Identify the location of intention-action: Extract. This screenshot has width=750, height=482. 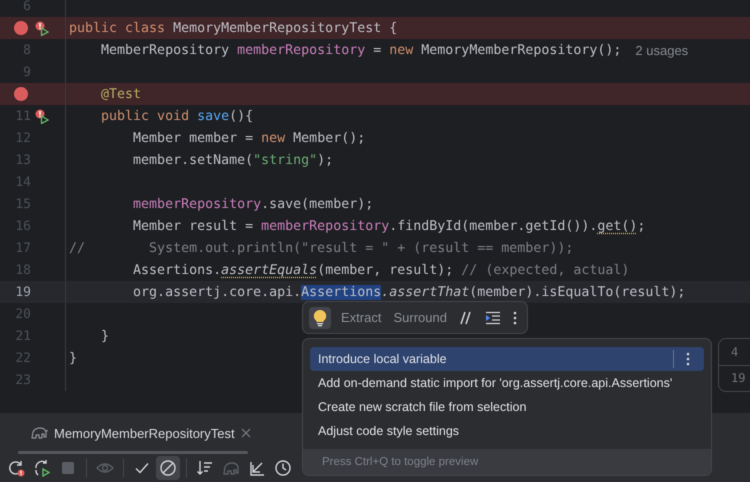
(361, 317).